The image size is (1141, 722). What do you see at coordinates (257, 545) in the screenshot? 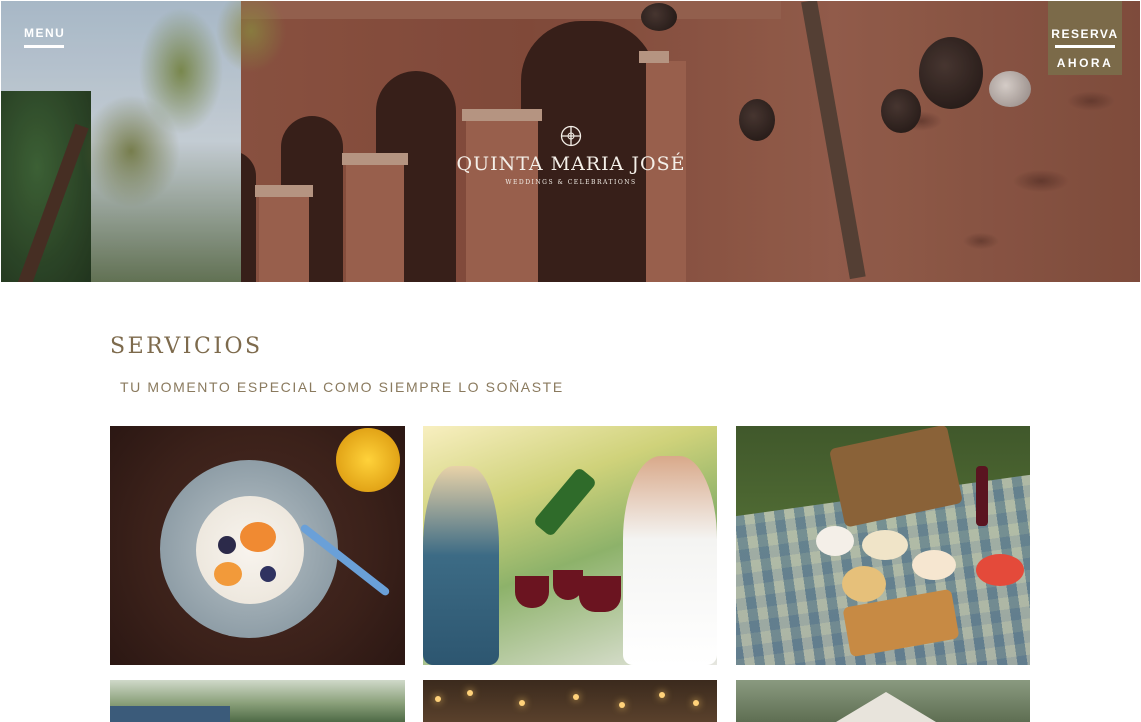
I see `service-card-food` at bounding box center [257, 545].